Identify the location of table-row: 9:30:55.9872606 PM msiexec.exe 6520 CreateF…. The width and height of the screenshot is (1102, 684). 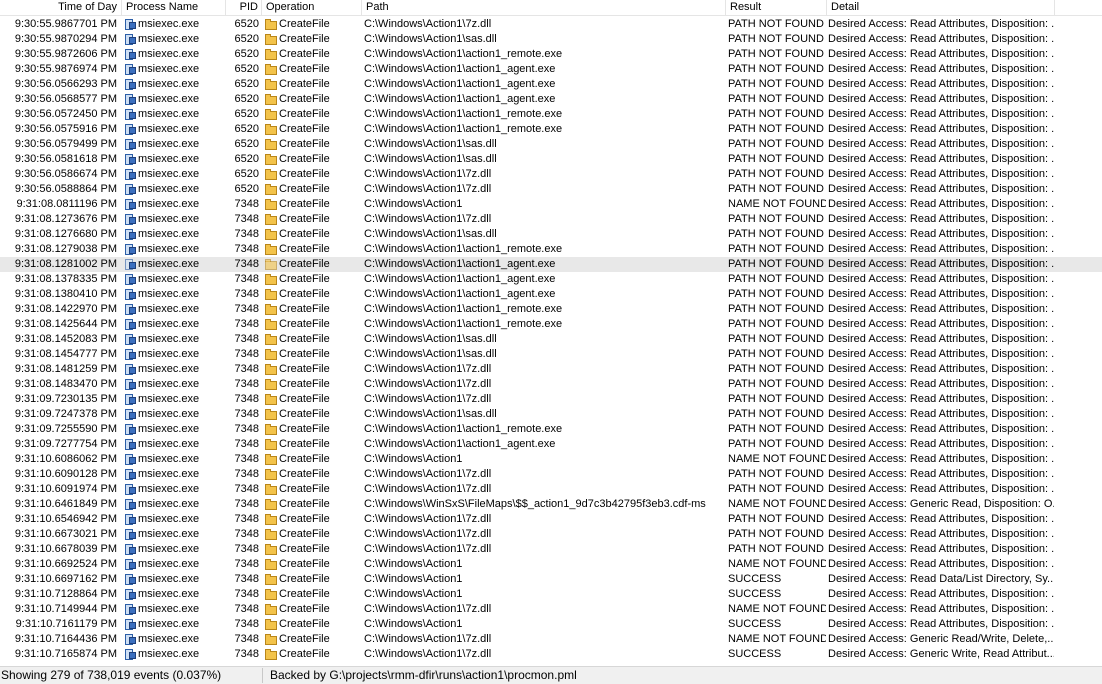
(551, 54).